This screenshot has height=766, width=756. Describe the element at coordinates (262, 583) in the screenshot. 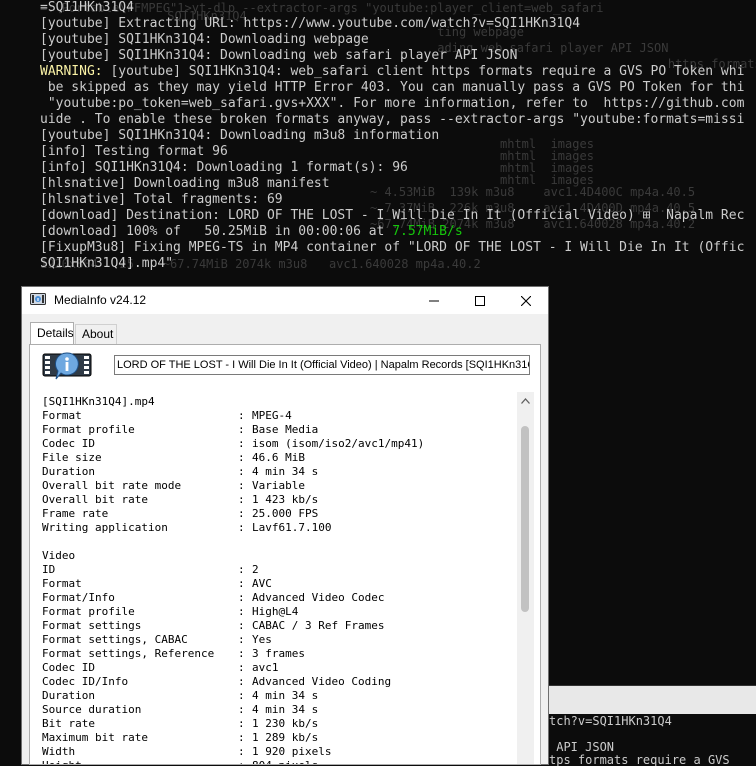

I see `report-value: AVC` at that location.